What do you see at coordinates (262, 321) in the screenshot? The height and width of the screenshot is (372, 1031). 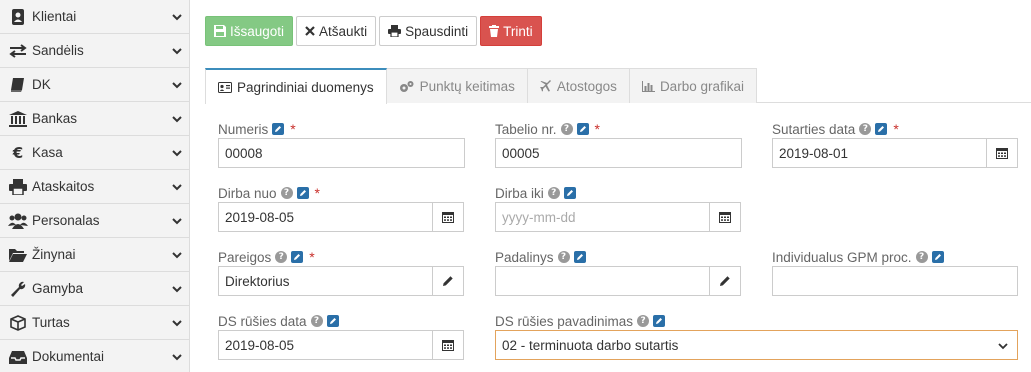 I see `field-label: DS rūšies data` at bounding box center [262, 321].